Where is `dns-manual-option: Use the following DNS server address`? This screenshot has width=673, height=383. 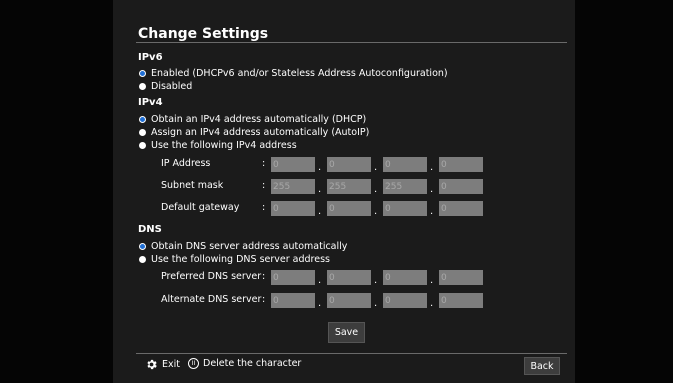 dns-manual-option: Use the following DNS server address is located at coordinates (234, 259).